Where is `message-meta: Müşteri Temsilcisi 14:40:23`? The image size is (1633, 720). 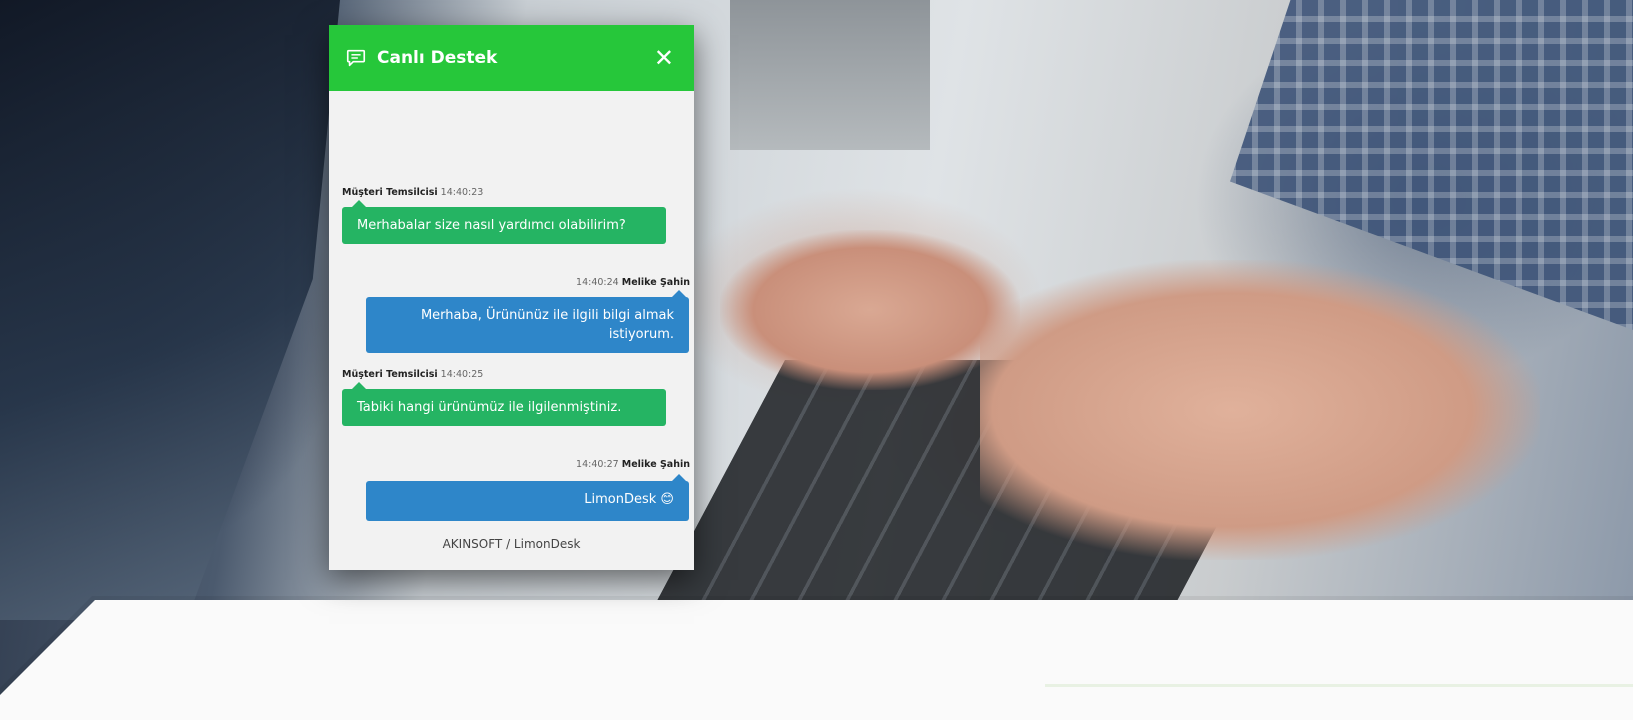 message-meta: Müşteri Temsilcisi 14:40:23 is located at coordinates (412, 192).